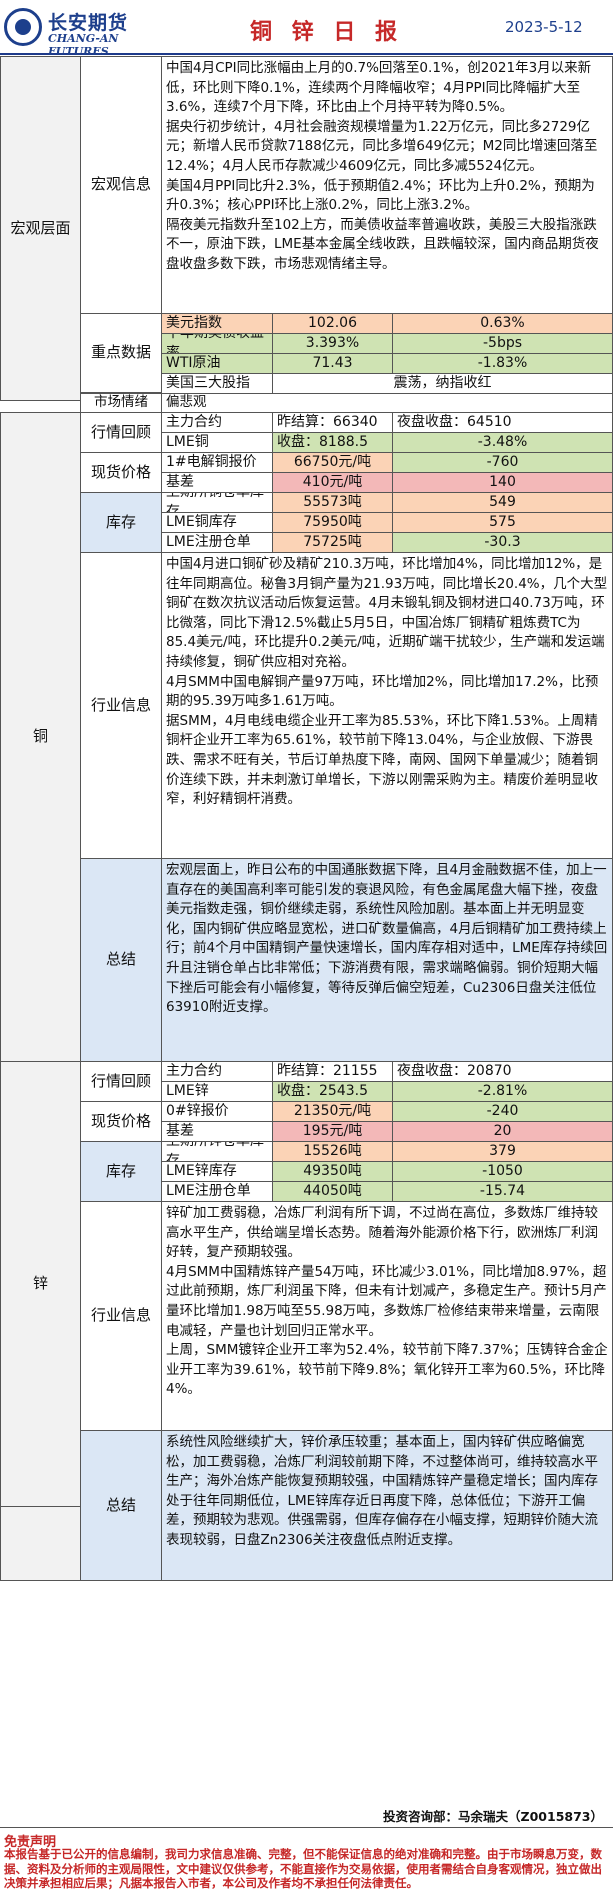 This screenshot has width=613, height=1891. Describe the element at coordinates (217, 1171) in the screenshot. I see `zinc-stock-name: LME锌库存` at that location.